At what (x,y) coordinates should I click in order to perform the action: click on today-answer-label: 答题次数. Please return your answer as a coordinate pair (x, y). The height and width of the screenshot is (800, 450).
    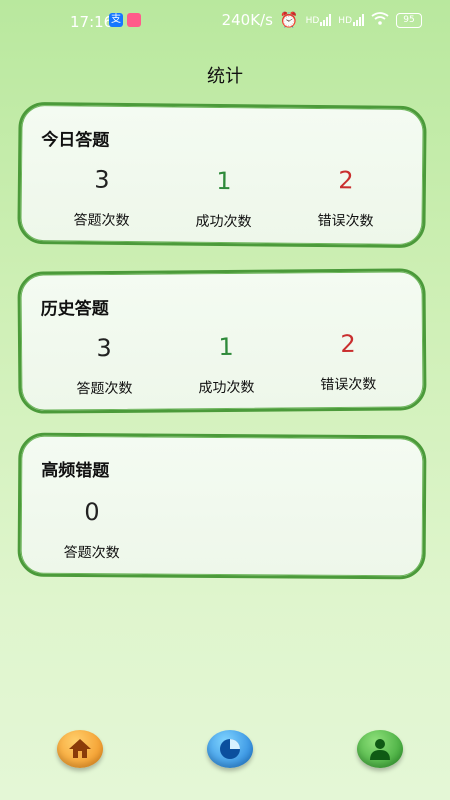
    Looking at the image, I should click on (101, 221).